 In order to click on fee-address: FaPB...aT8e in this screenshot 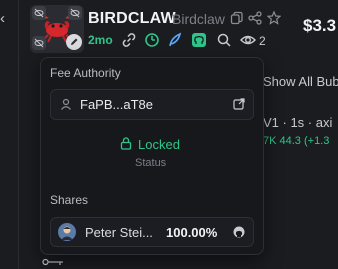, I will do `click(116, 104)`.